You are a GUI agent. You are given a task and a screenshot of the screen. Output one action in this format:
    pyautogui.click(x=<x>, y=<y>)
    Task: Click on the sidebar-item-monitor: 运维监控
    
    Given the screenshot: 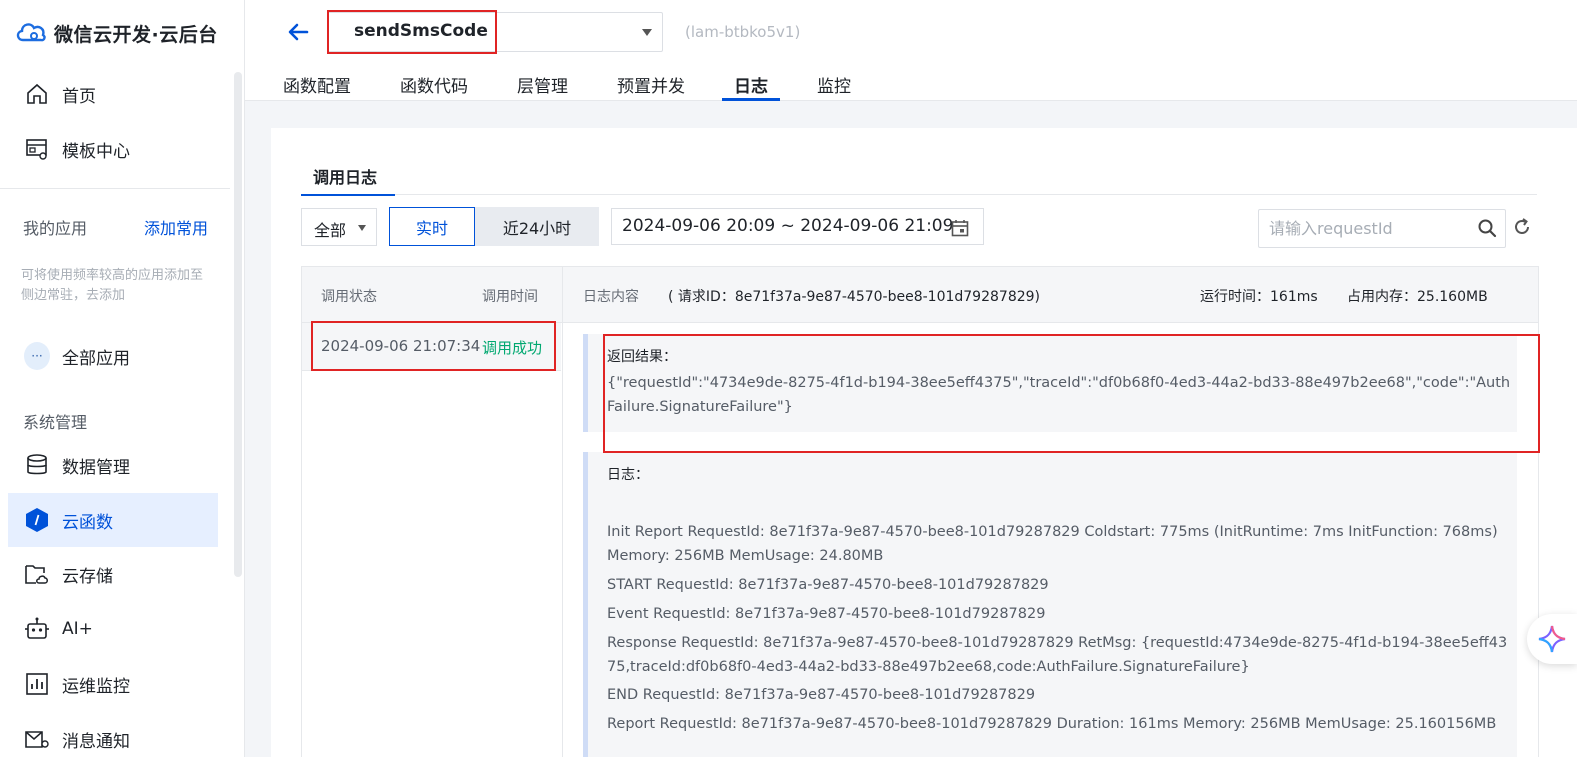 What is the action you would take?
    pyautogui.click(x=113, y=684)
    